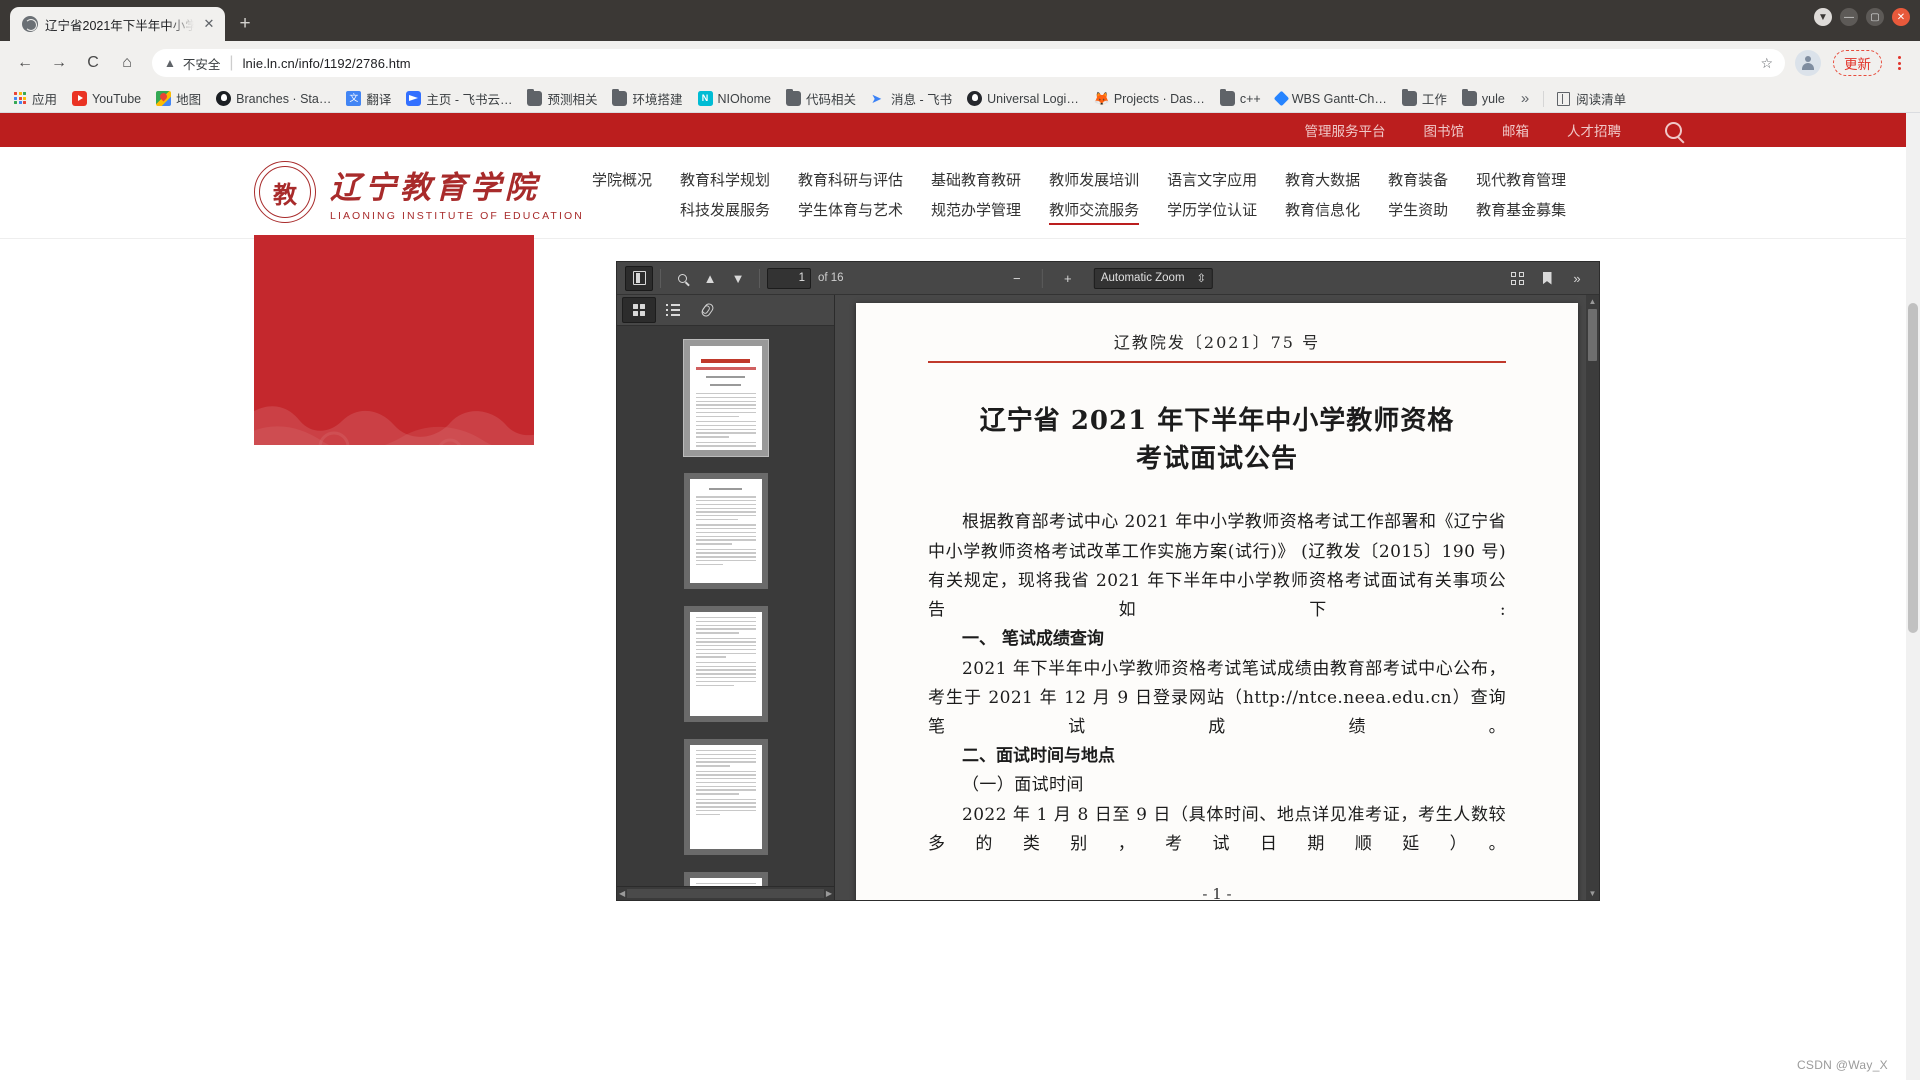  I want to click on maximize-icon: ▢, so click(1875, 17).